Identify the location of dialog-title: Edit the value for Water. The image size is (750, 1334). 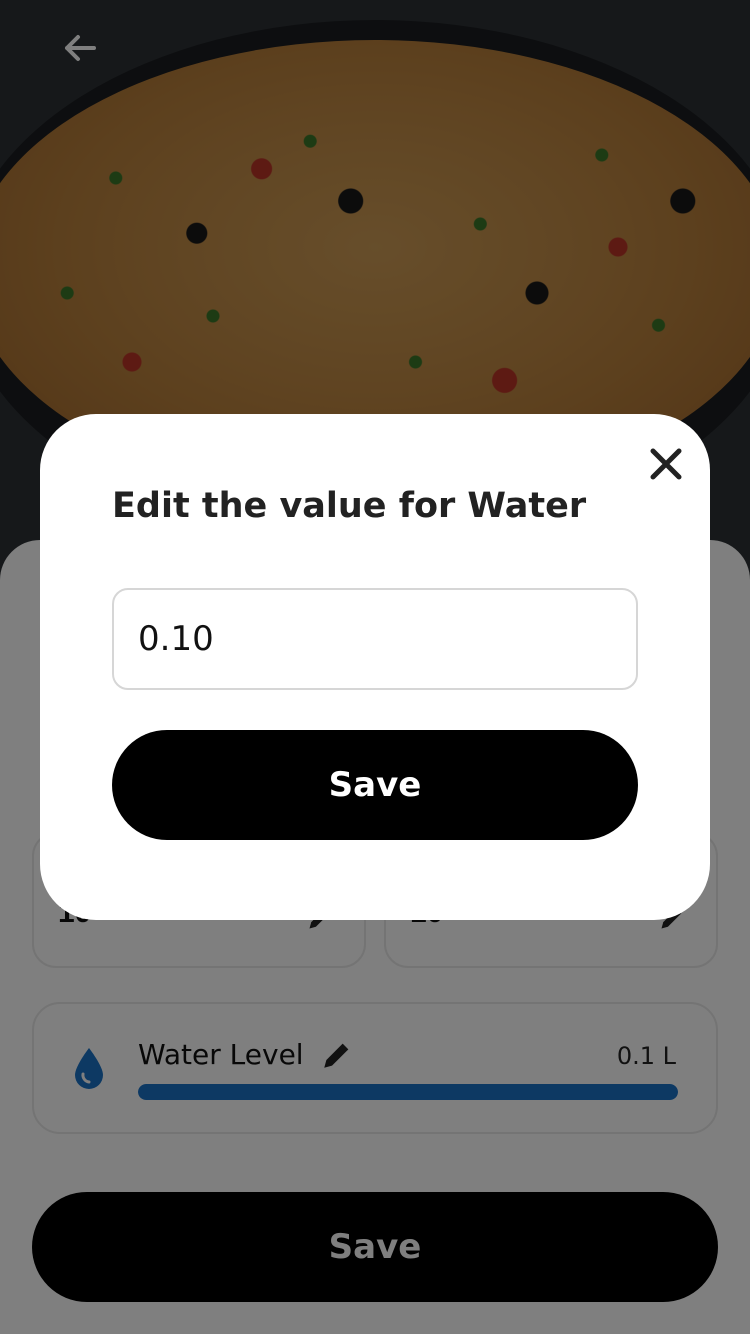
(349, 506).